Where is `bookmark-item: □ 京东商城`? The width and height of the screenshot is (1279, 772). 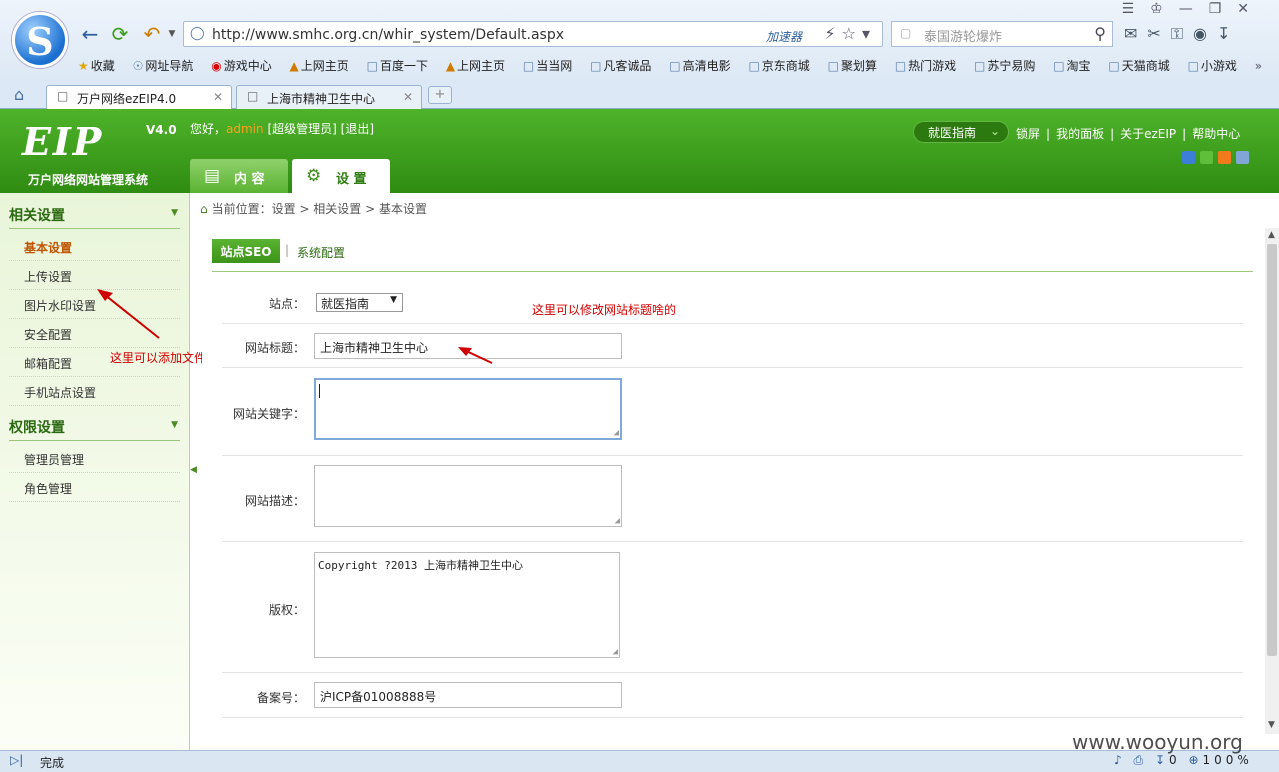
bookmark-item: □ 京东商城 is located at coordinates (778, 66).